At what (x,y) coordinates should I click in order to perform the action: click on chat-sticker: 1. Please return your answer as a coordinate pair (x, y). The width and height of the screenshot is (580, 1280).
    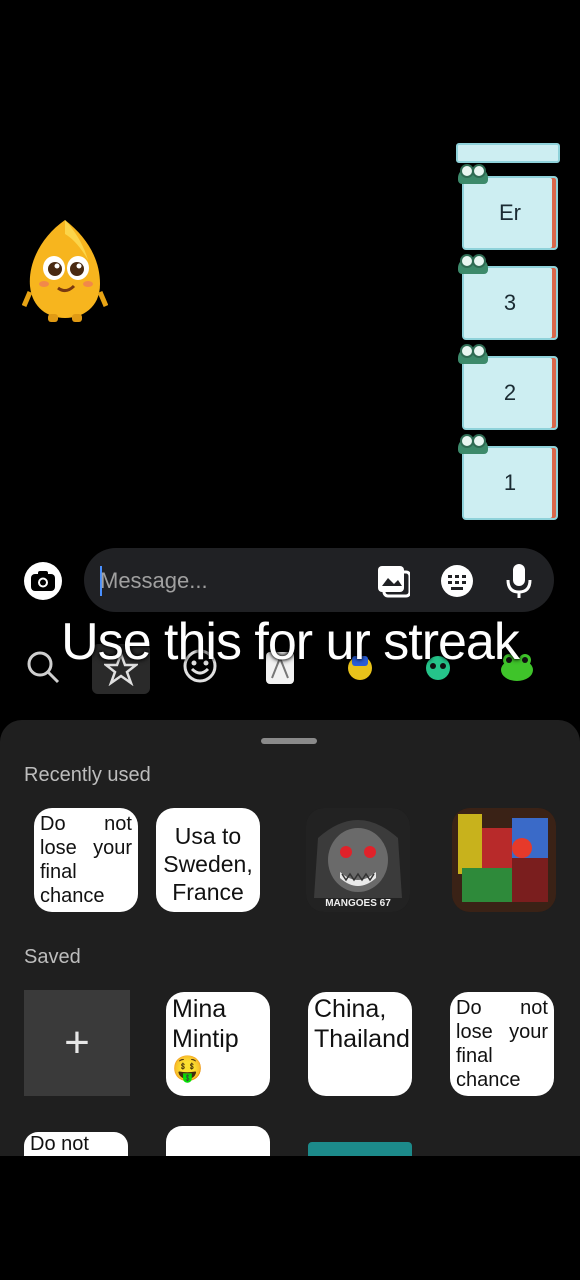
    Looking at the image, I should click on (508, 477).